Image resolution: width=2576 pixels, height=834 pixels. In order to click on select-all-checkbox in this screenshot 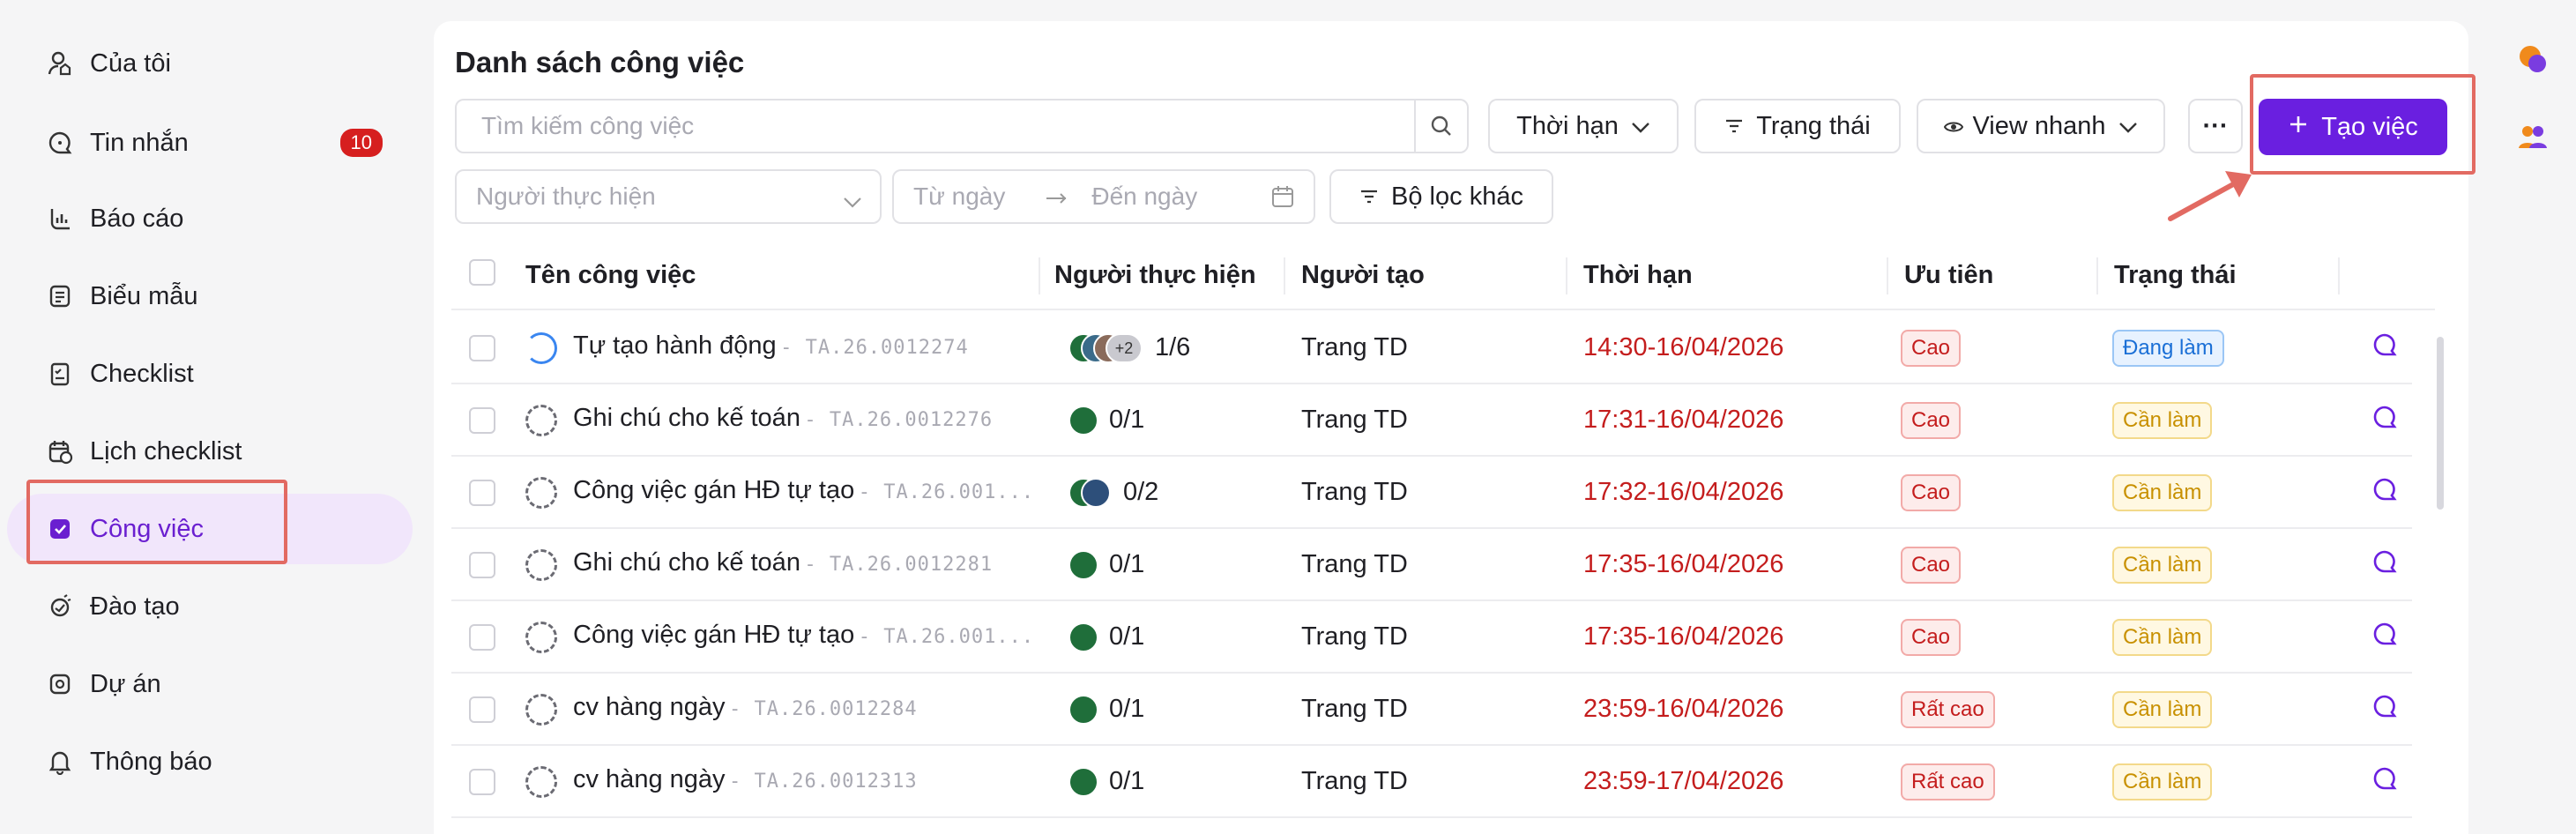, I will do `click(482, 272)`.